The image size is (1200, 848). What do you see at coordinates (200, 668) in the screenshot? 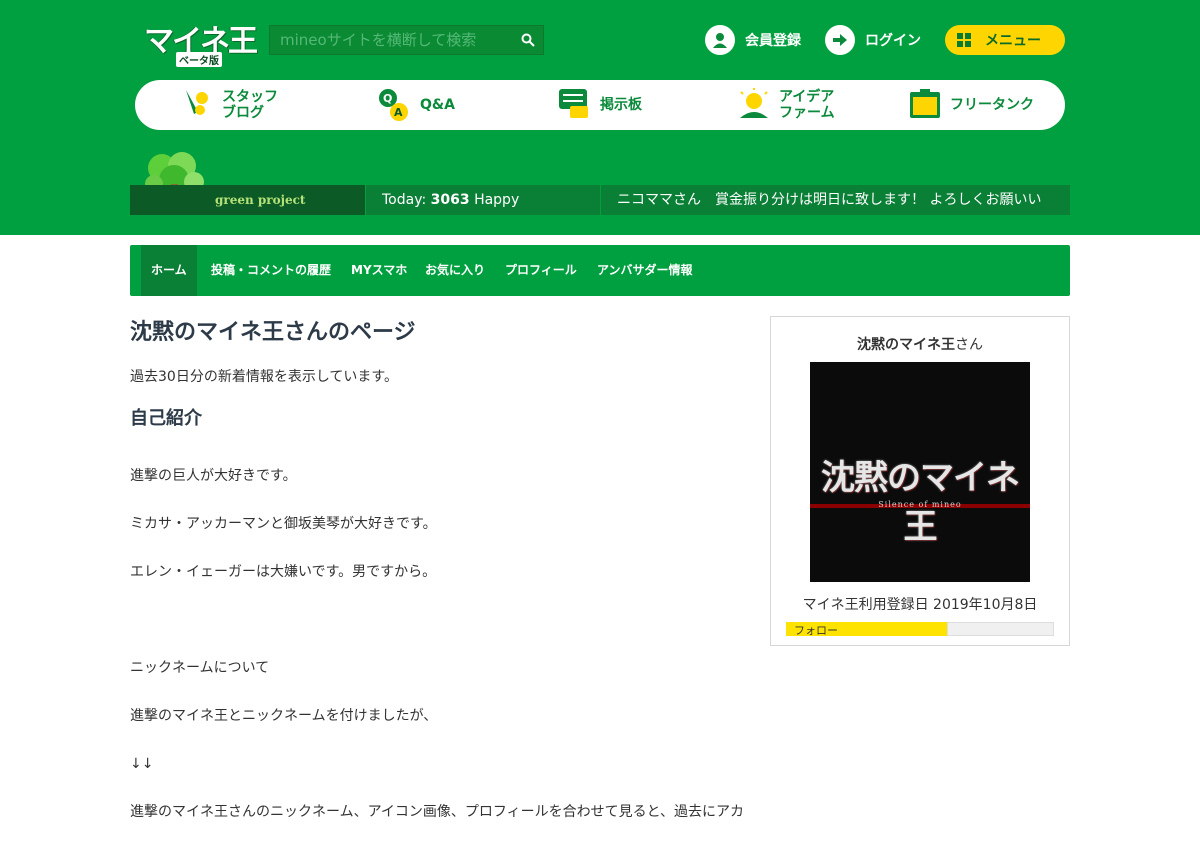
I see `bio-line: ニックネームについて` at bounding box center [200, 668].